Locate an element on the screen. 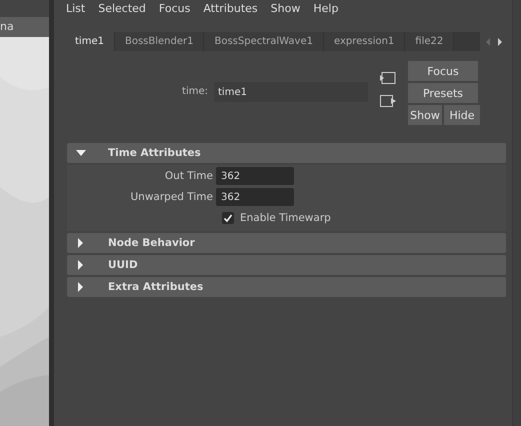  section-header: UUID is located at coordinates (286, 265).